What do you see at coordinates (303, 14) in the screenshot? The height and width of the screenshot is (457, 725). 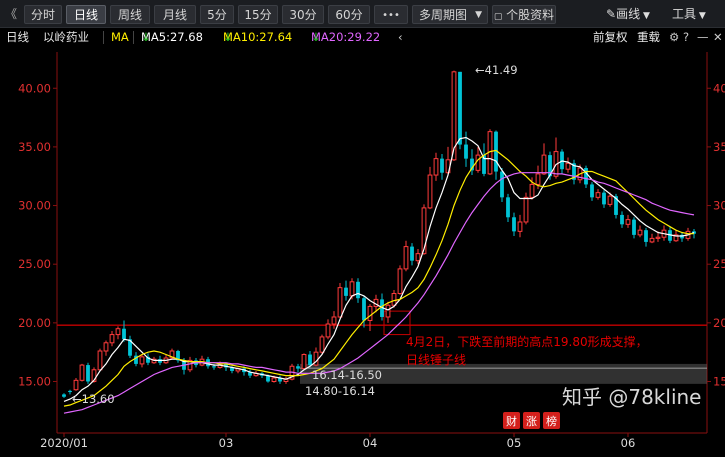 I see `tab-30min: 30分` at bounding box center [303, 14].